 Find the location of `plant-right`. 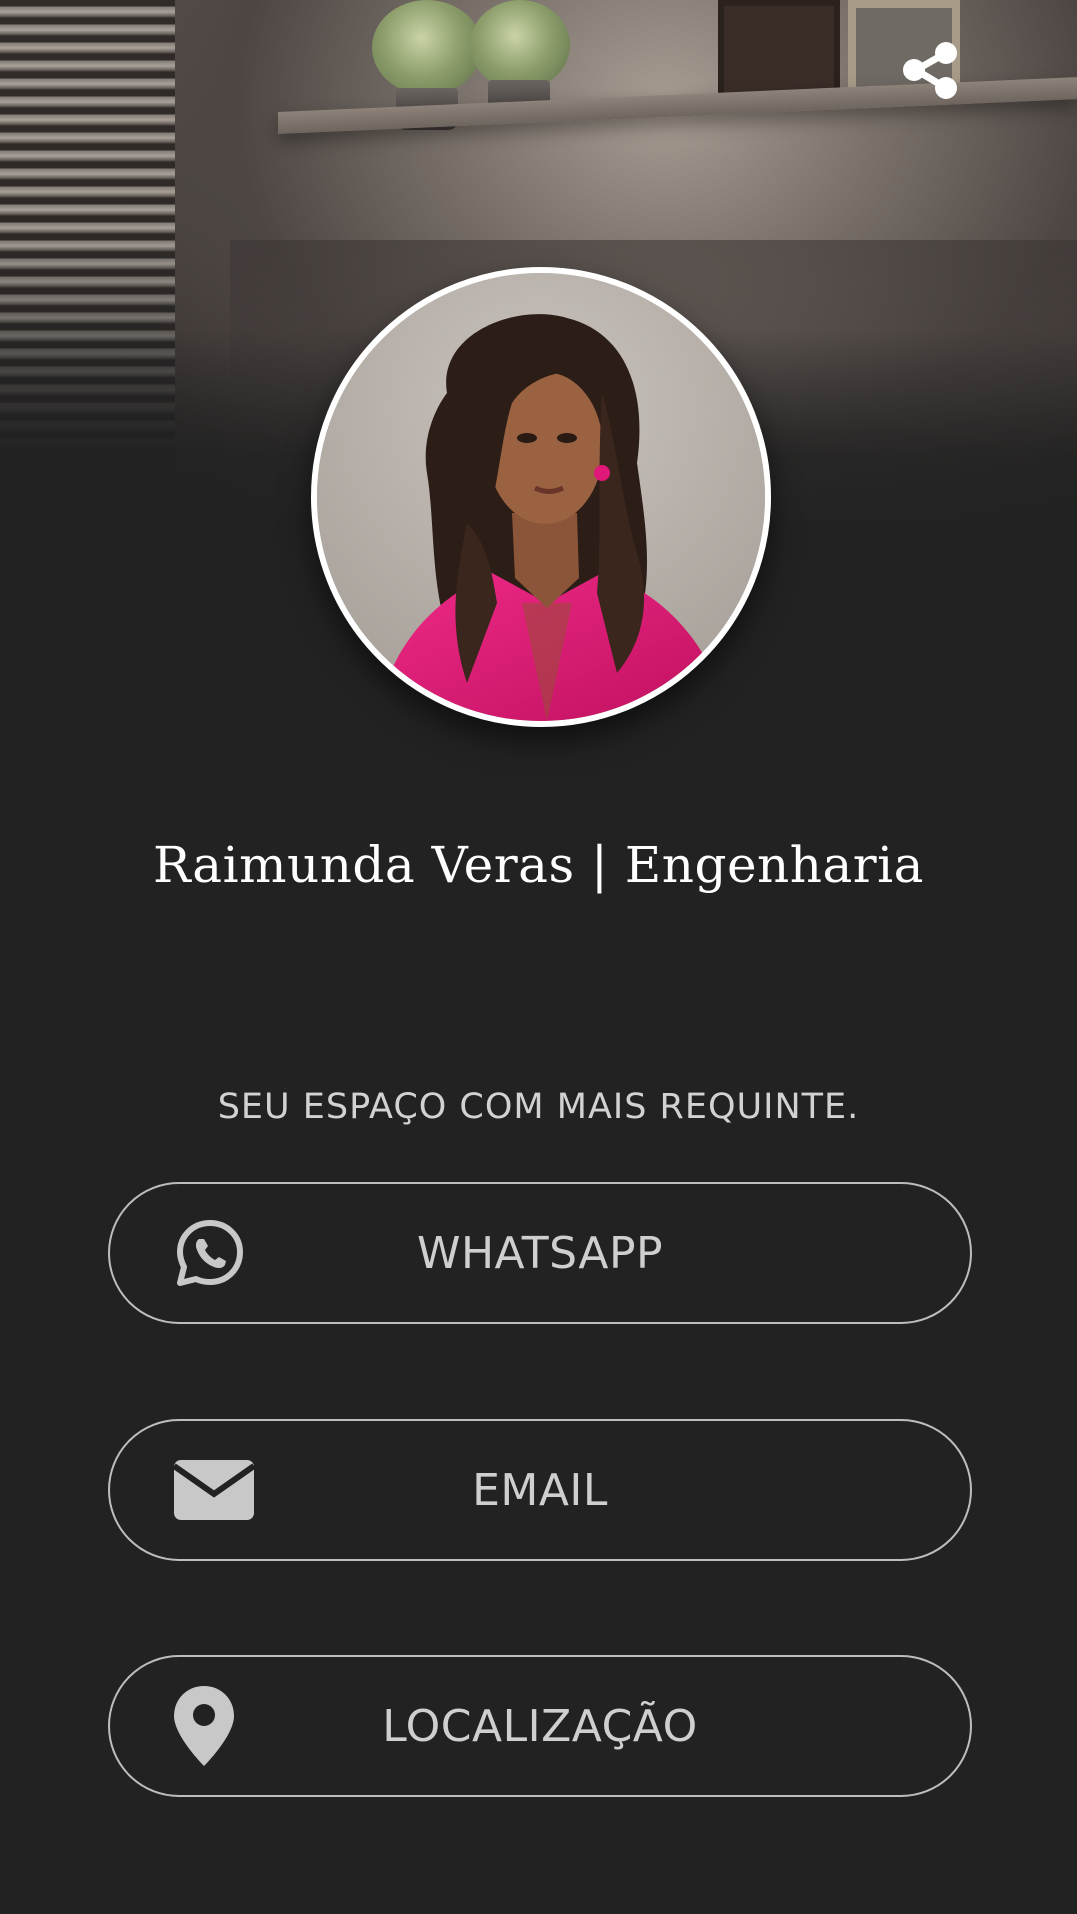

plant-right is located at coordinates (520, 45).